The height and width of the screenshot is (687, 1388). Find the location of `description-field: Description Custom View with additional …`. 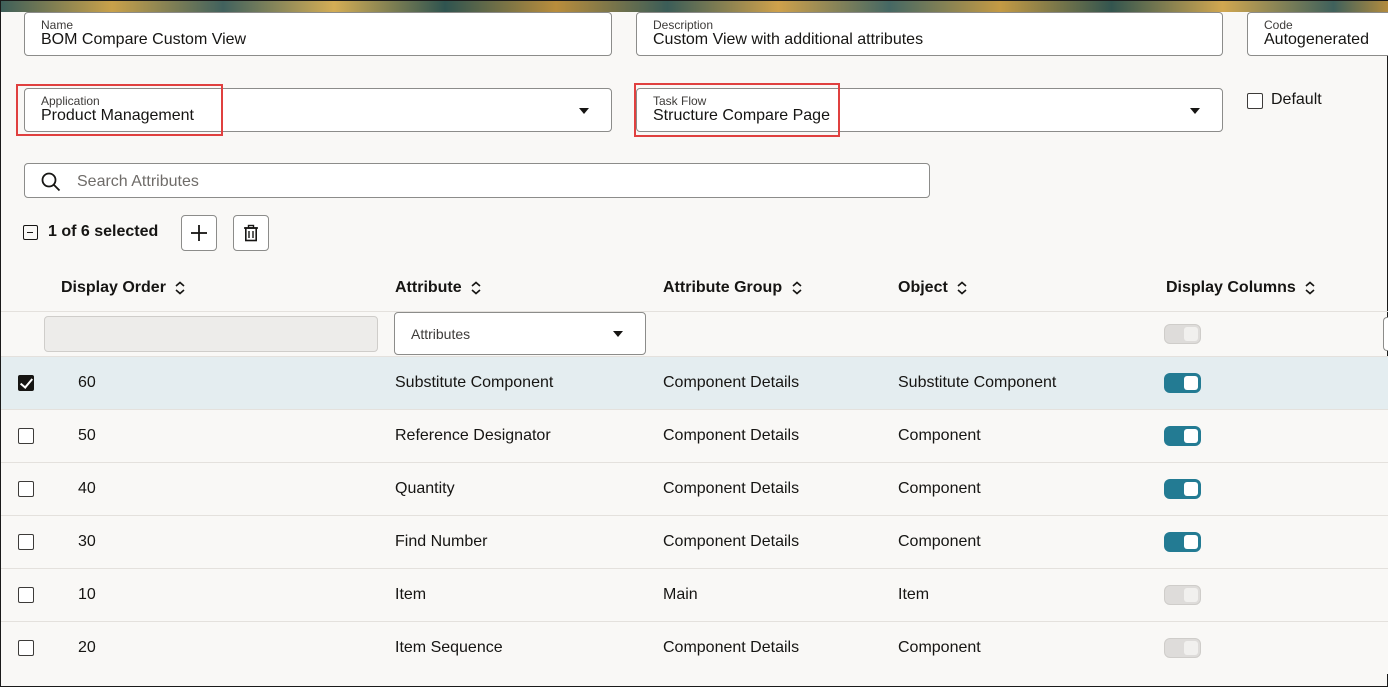

description-field: Description Custom View with additional … is located at coordinates (929, 34).